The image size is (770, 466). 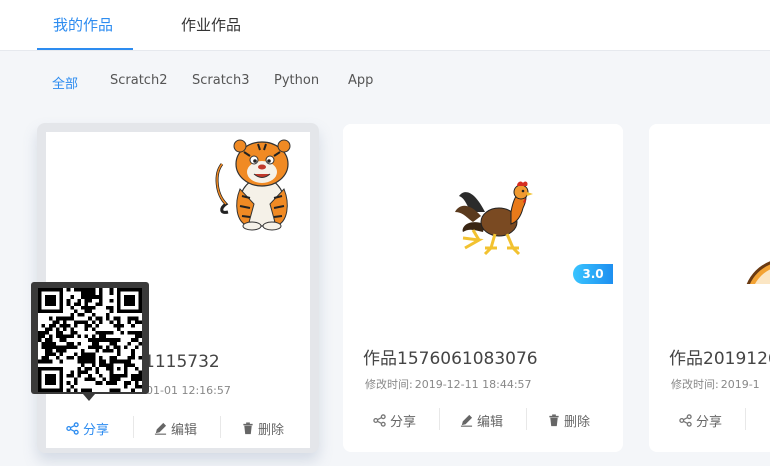 What do you see at coordinates (211, 24) in the screenshot?
I see `tab-homework-works: 作业作品` at bounding box center [211, 24].